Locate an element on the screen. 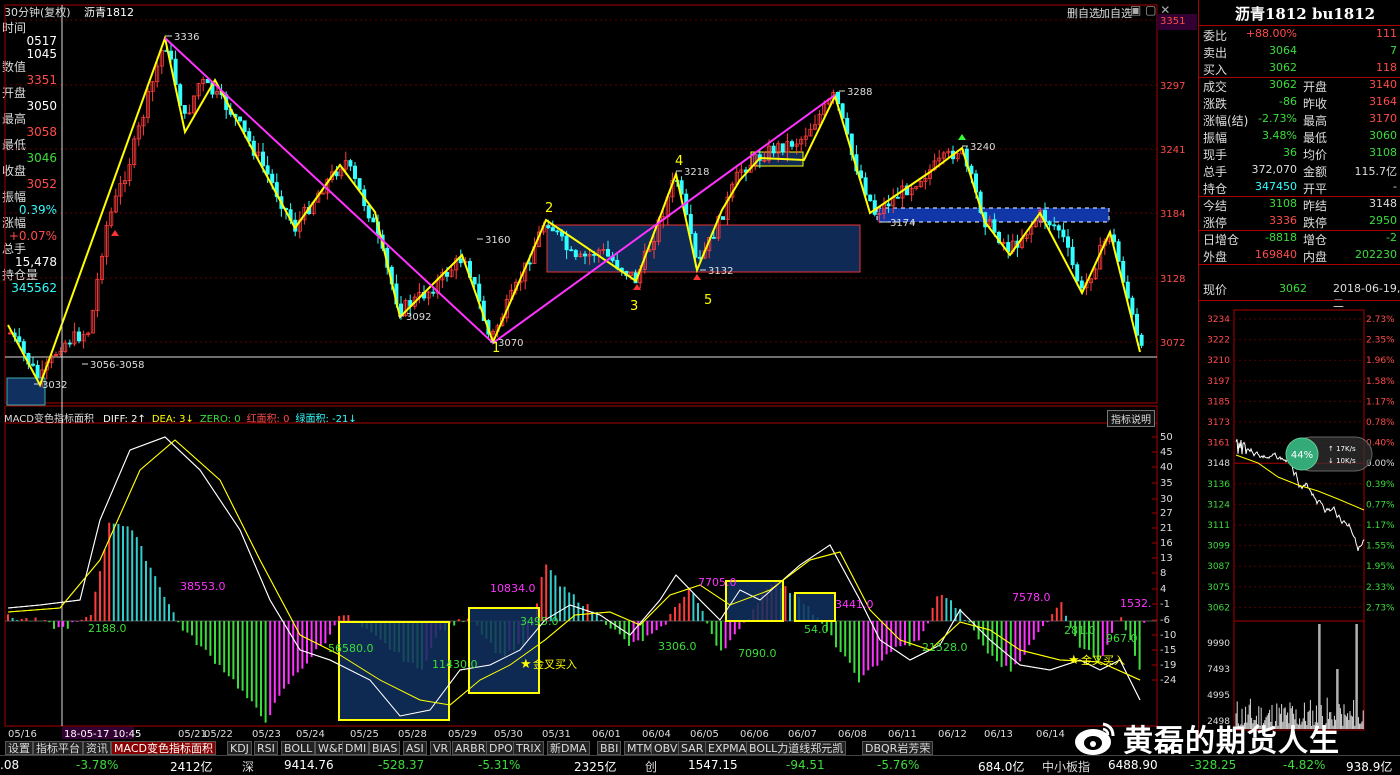 Image resolution: width=1400 pixels, height=775 pixels. indicator-tab: EXPMA is located at coordinates (727, 748).